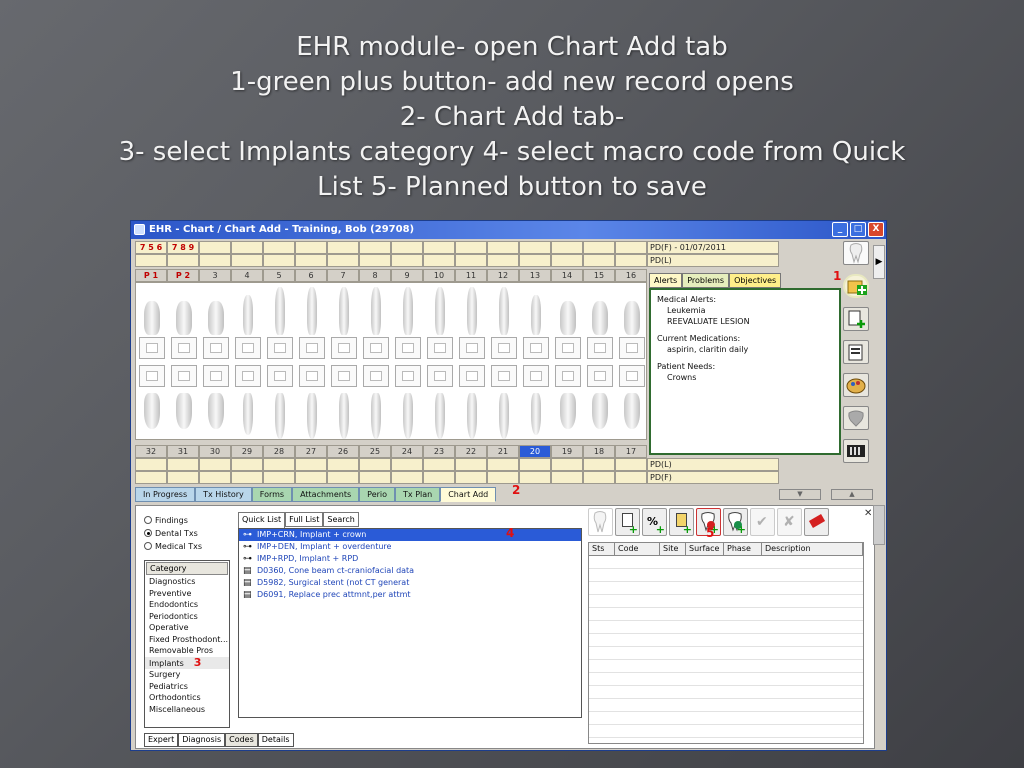 The height and width of the screenshot is (768, 1024). I want to click on tooth-number: 26, so click(343, 451).